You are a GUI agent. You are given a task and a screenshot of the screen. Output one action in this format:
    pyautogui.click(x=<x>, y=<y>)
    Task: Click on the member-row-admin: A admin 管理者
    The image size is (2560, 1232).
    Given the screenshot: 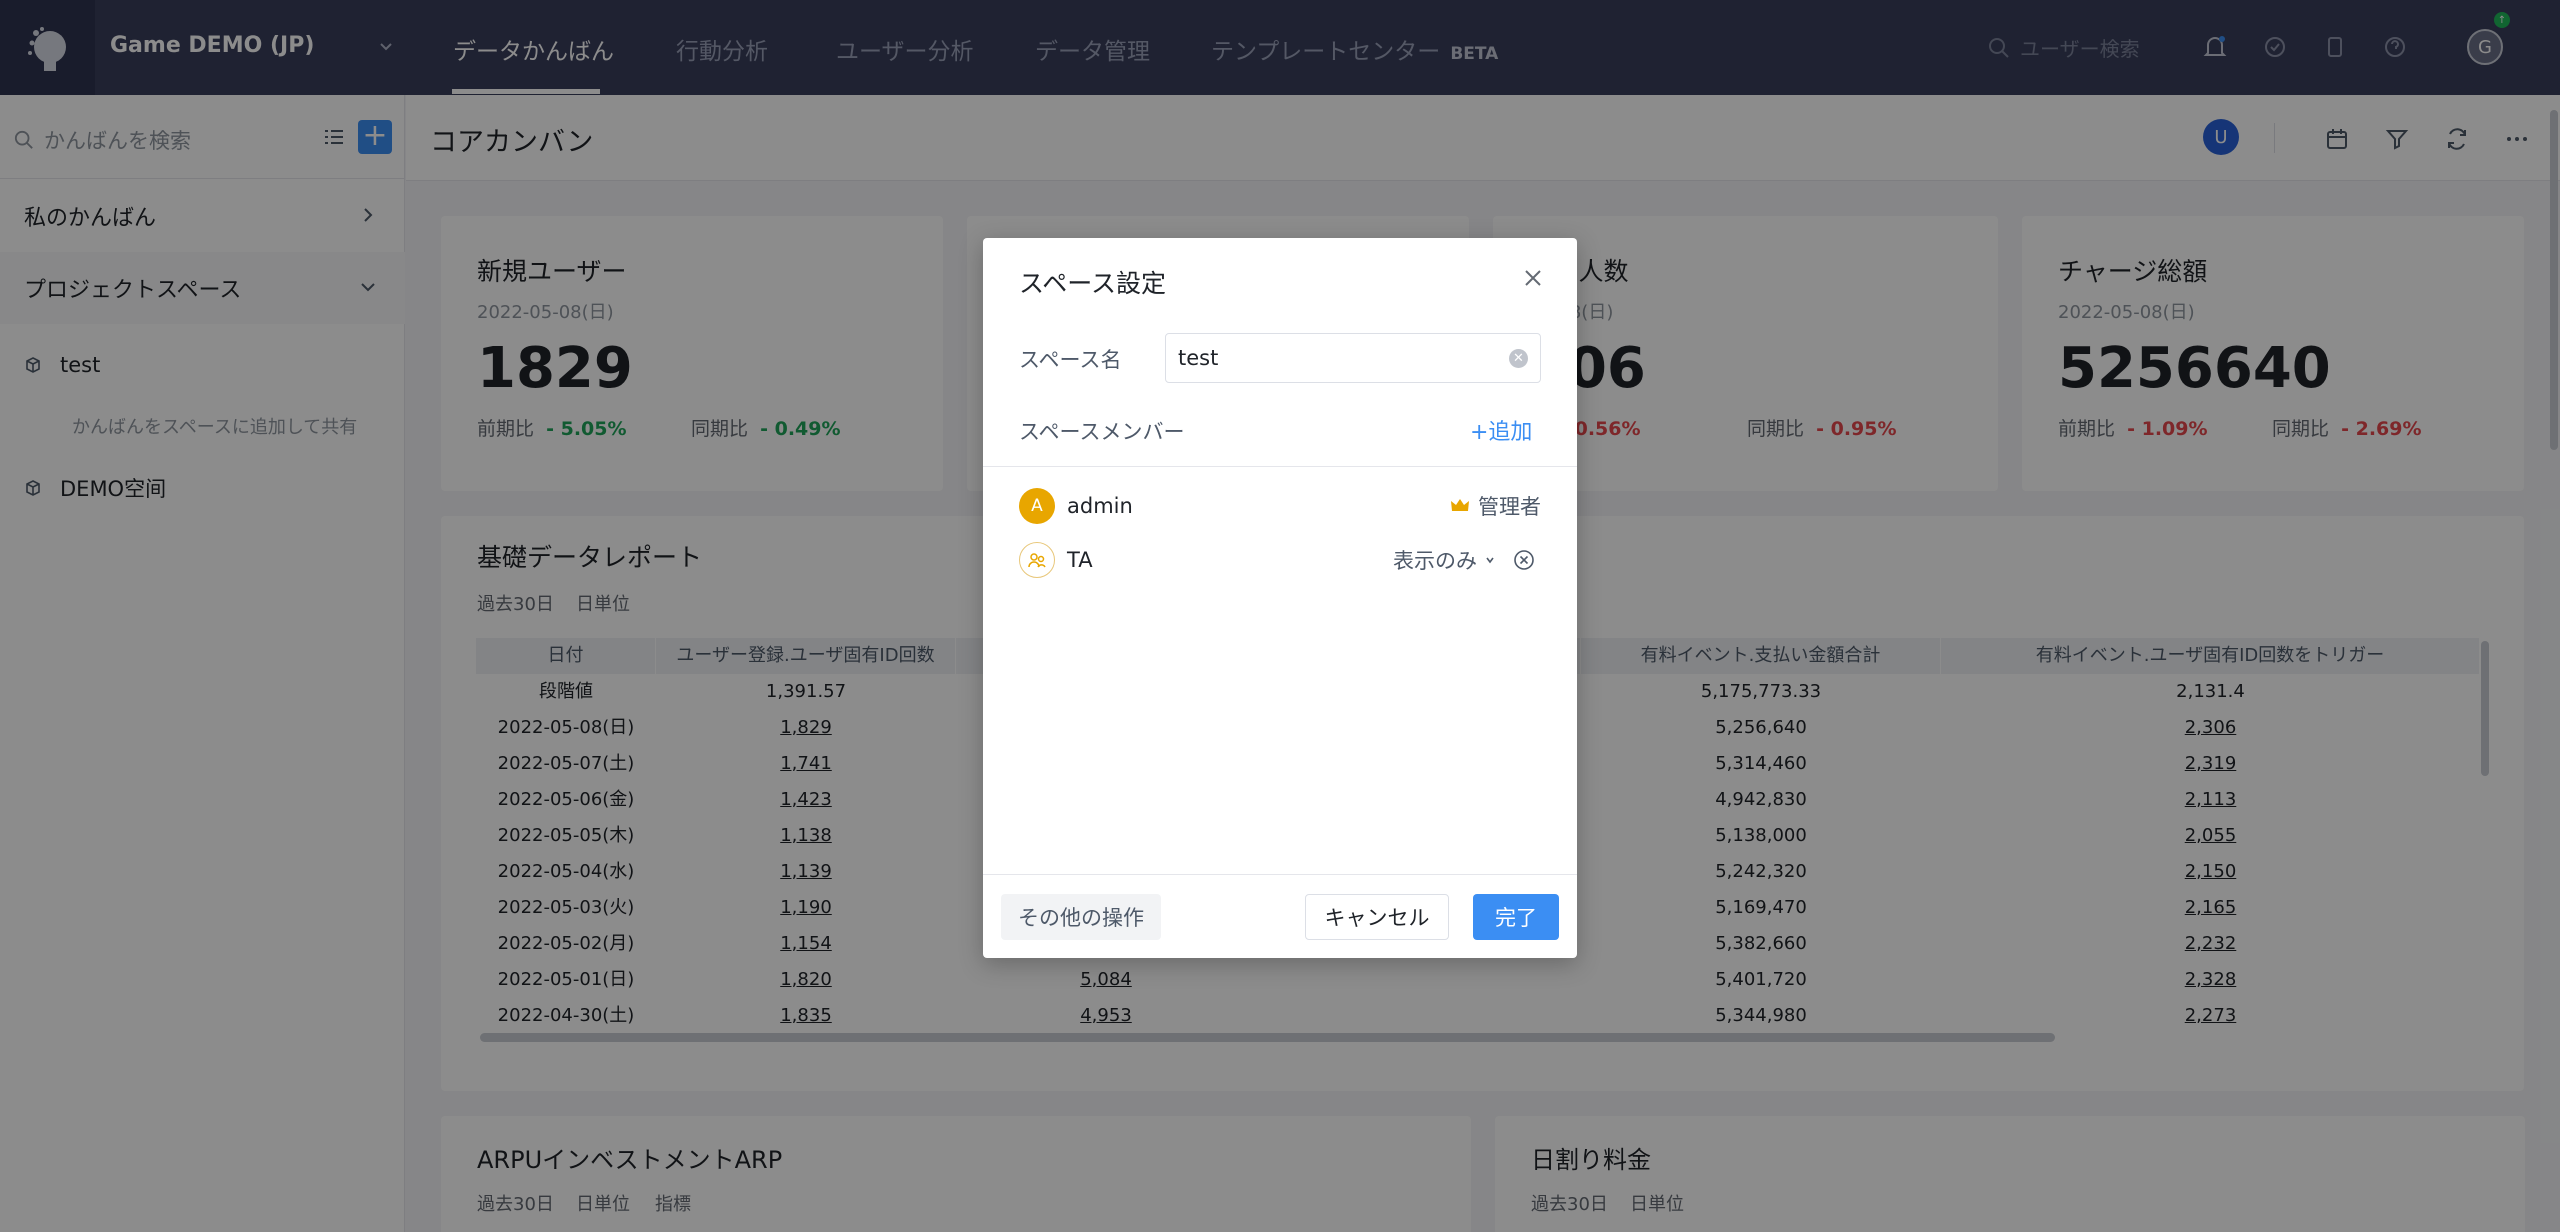 What is the action you would take?
    pyautogui.click(x=1280, y=506)
    